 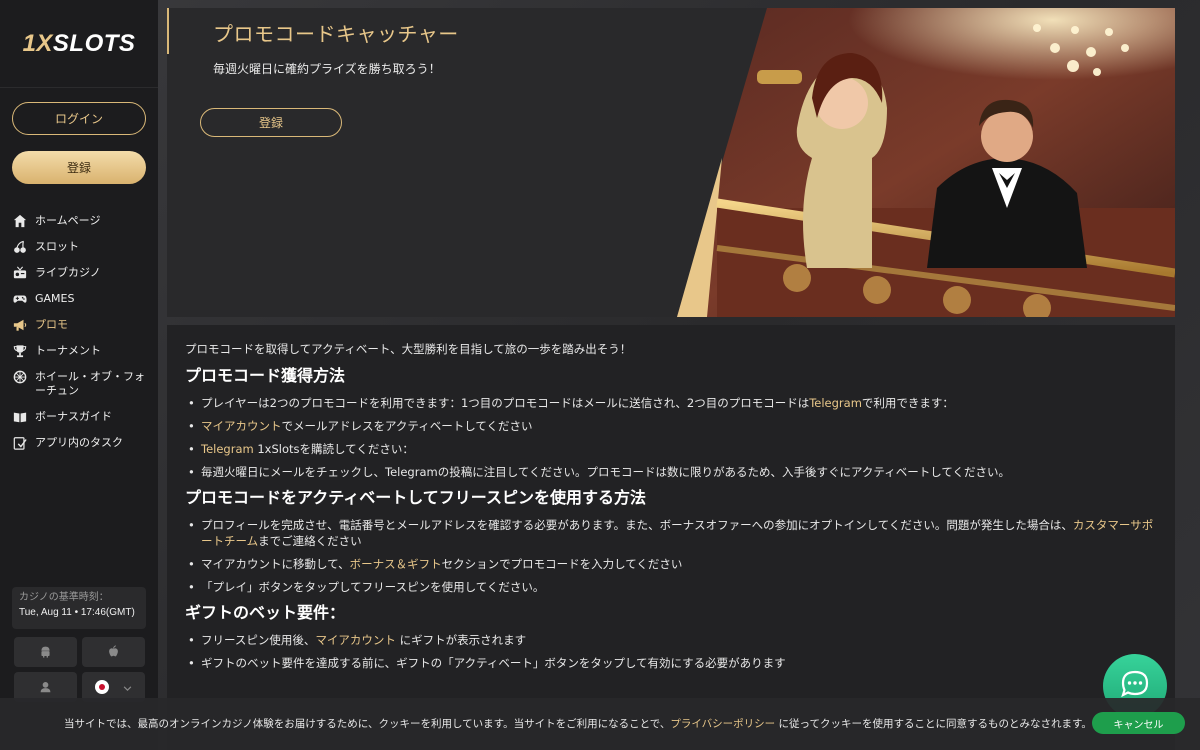 What do you see at coordinates (20, 351) in the screenshot?
I see `trophy-icon` at bounding box center [20, 351].